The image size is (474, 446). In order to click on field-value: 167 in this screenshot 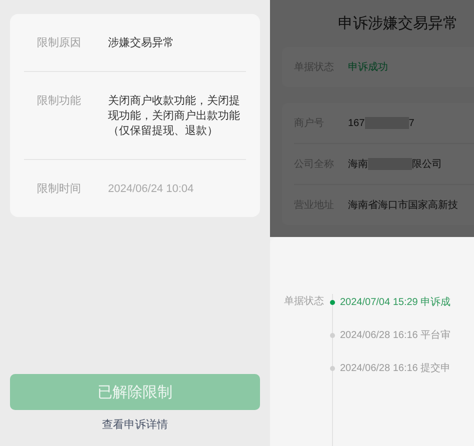, I will do `click(356, 123)`.